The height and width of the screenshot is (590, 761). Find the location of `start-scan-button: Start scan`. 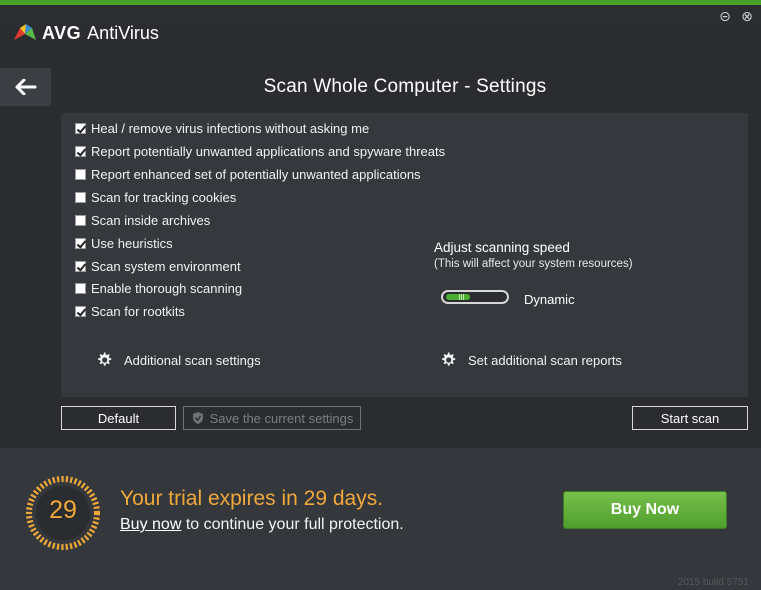

start-scan-button: Start scan is located at coordinates (690, 418).